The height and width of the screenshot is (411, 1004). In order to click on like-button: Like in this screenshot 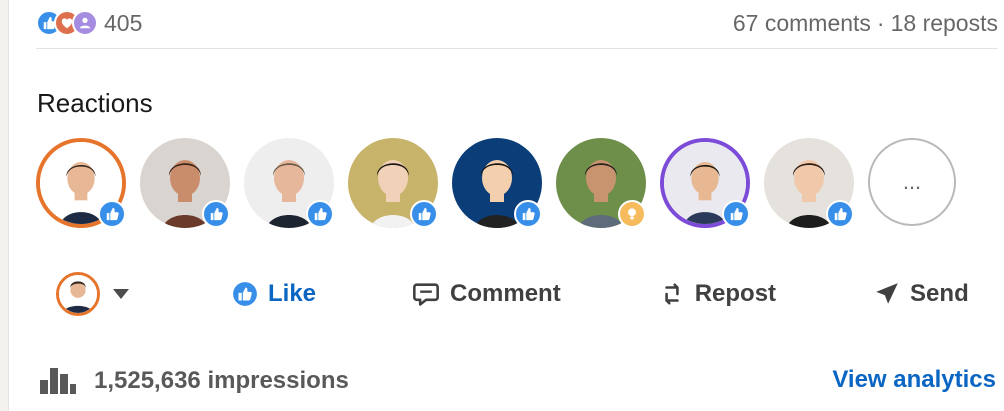, I will do `click(274, 294)`.